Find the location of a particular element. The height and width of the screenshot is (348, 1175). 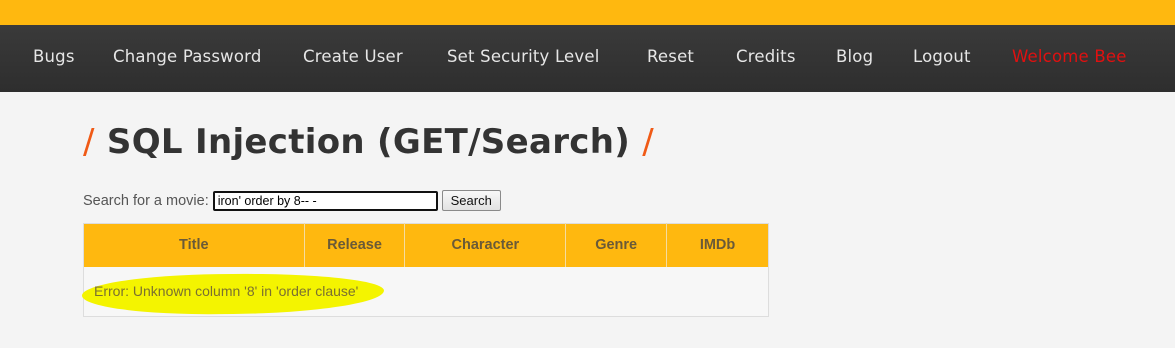

page-title: / SQL Injection (GET/Search) / is located at coordinates (368, 142).